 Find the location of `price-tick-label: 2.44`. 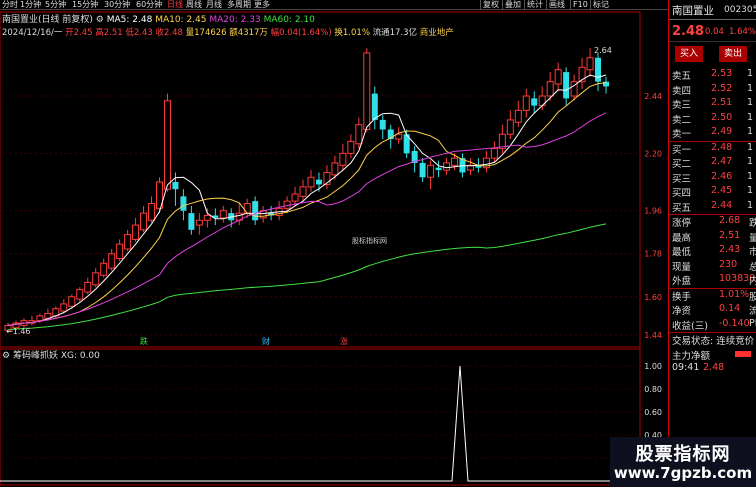

price-tick-label: 2.44 is located at coordinates (653, 96).